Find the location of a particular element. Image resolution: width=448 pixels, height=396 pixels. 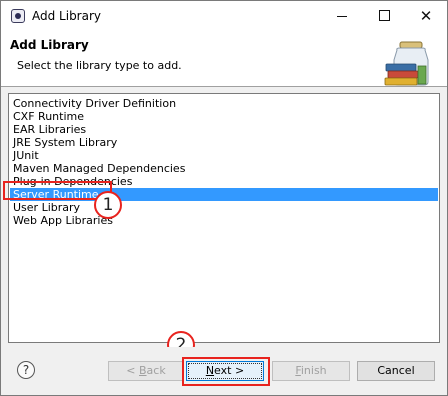

back-button-mnemonic: B is located at coordinates (143, 370).